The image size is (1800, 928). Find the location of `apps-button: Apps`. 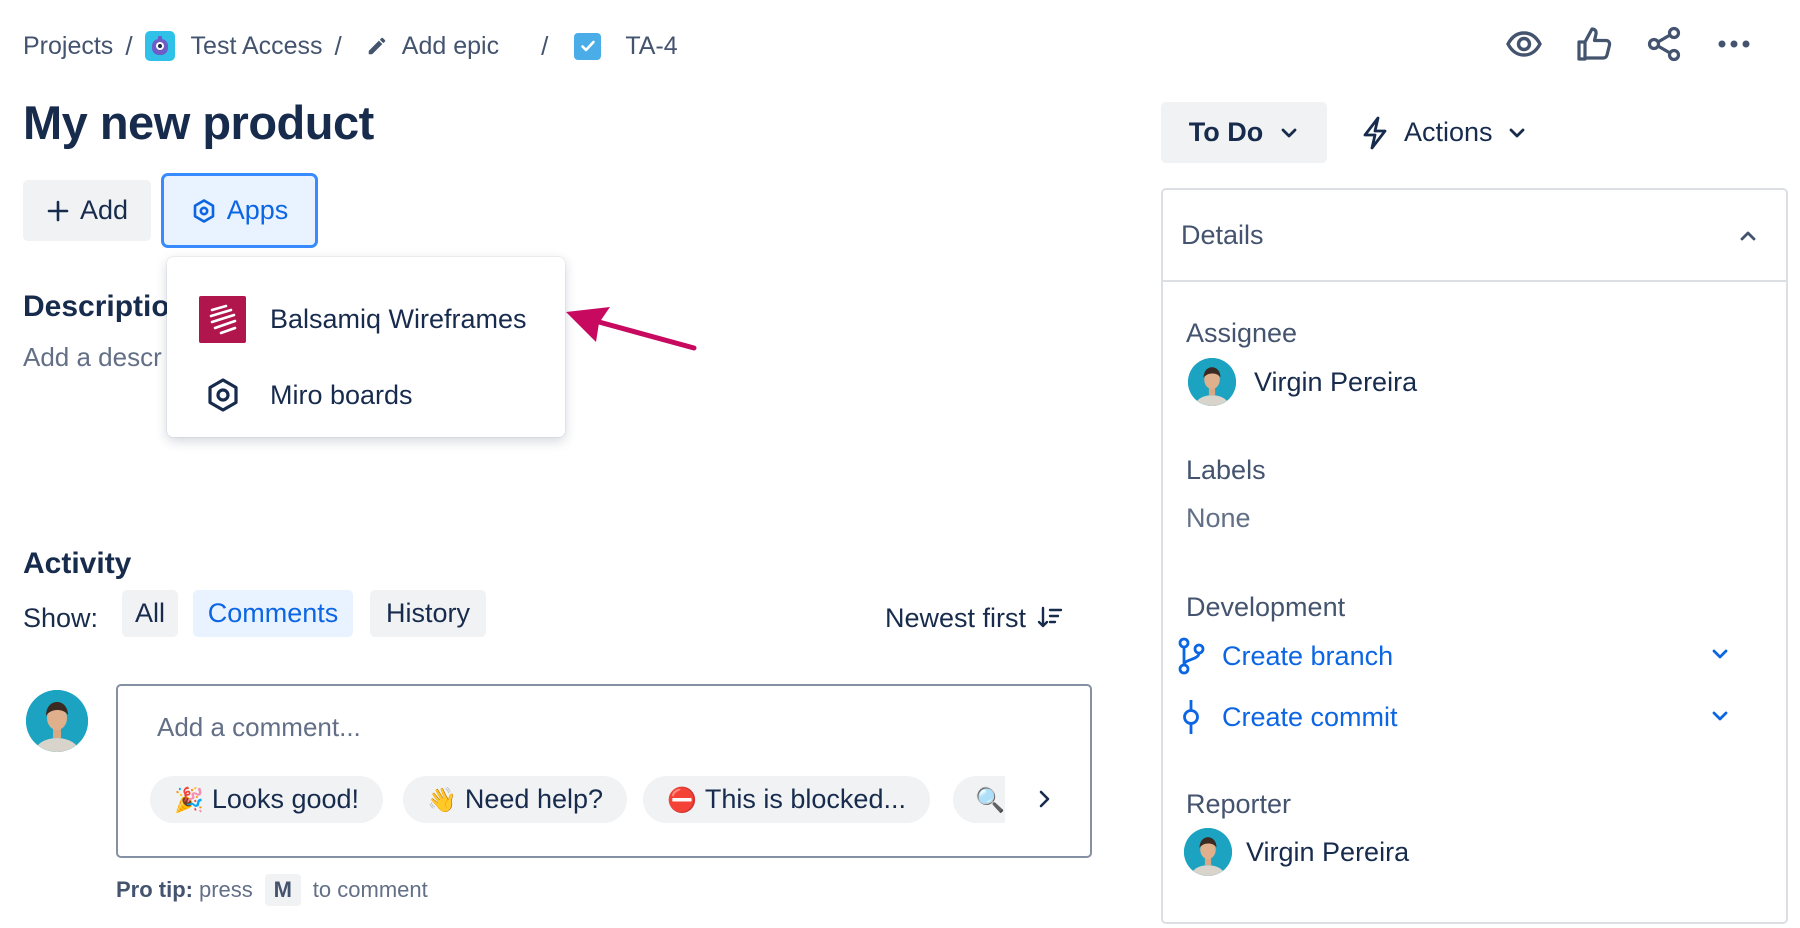

apps-button: Apps is located at coordinates (239, 210).